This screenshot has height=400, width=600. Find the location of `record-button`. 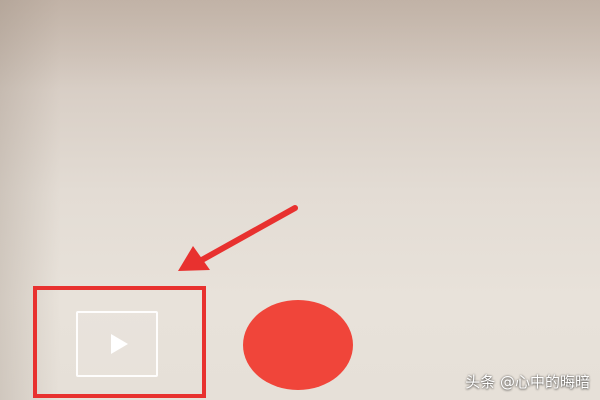

record-button is located at coordinates (298, 345).